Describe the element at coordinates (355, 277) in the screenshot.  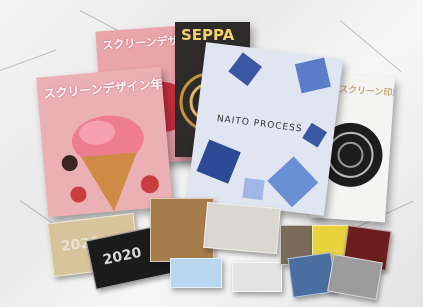
I see `card-grey-art` at that location.